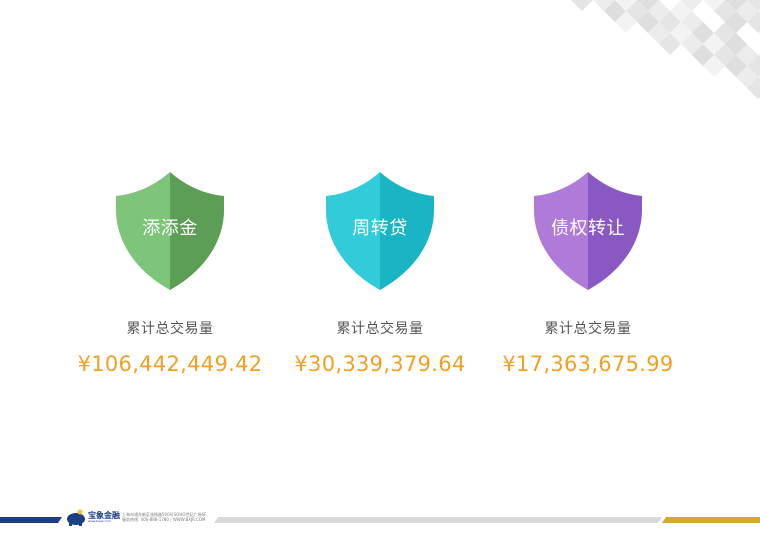  What do you see at coordinates (588, 228) in the screenshot?
I see `product-name: 债权转让` at bounding box center [588, 228].